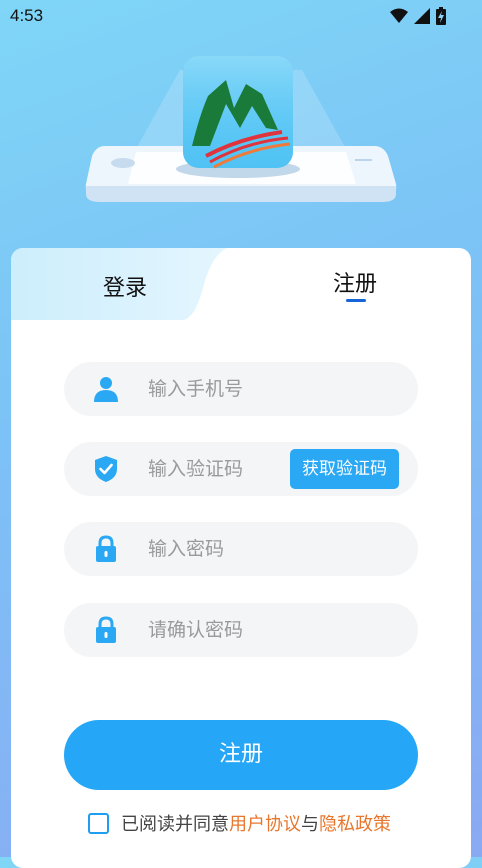 The height and width of the screenshot is (868, 482). I want to click on privacy-policy-link: 隐私政策, so click(355, 823).